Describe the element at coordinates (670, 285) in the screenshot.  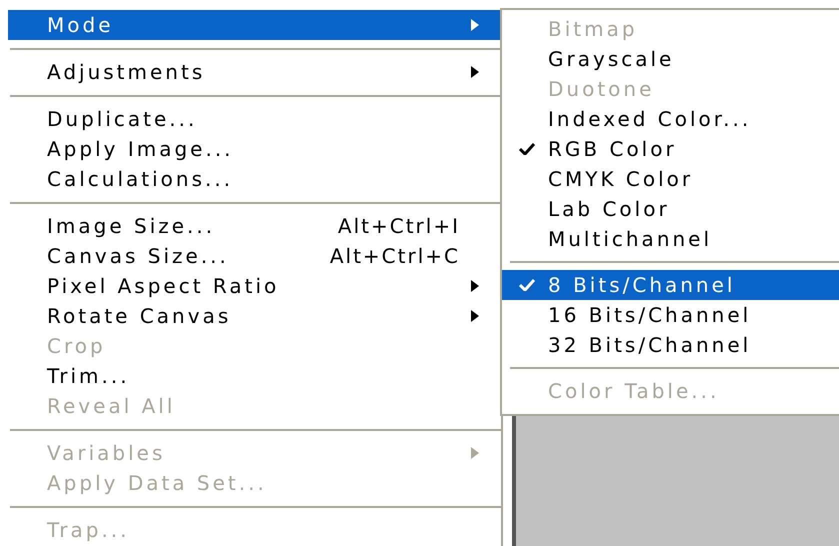
I see `menu-item: 8 Bits/Channel` at that location.